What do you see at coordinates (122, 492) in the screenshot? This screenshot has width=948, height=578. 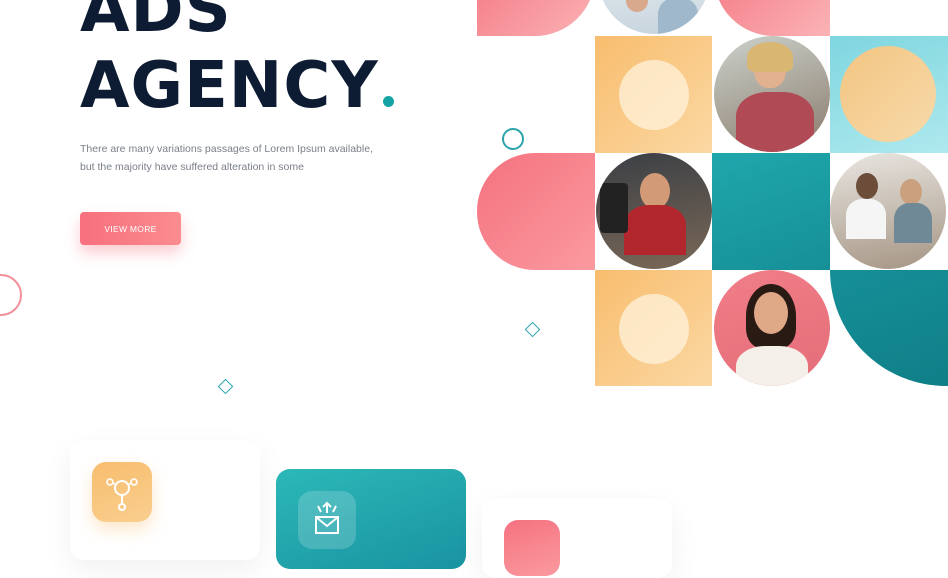 I see `bulb-network-icon` at bounding box center [122, 492].